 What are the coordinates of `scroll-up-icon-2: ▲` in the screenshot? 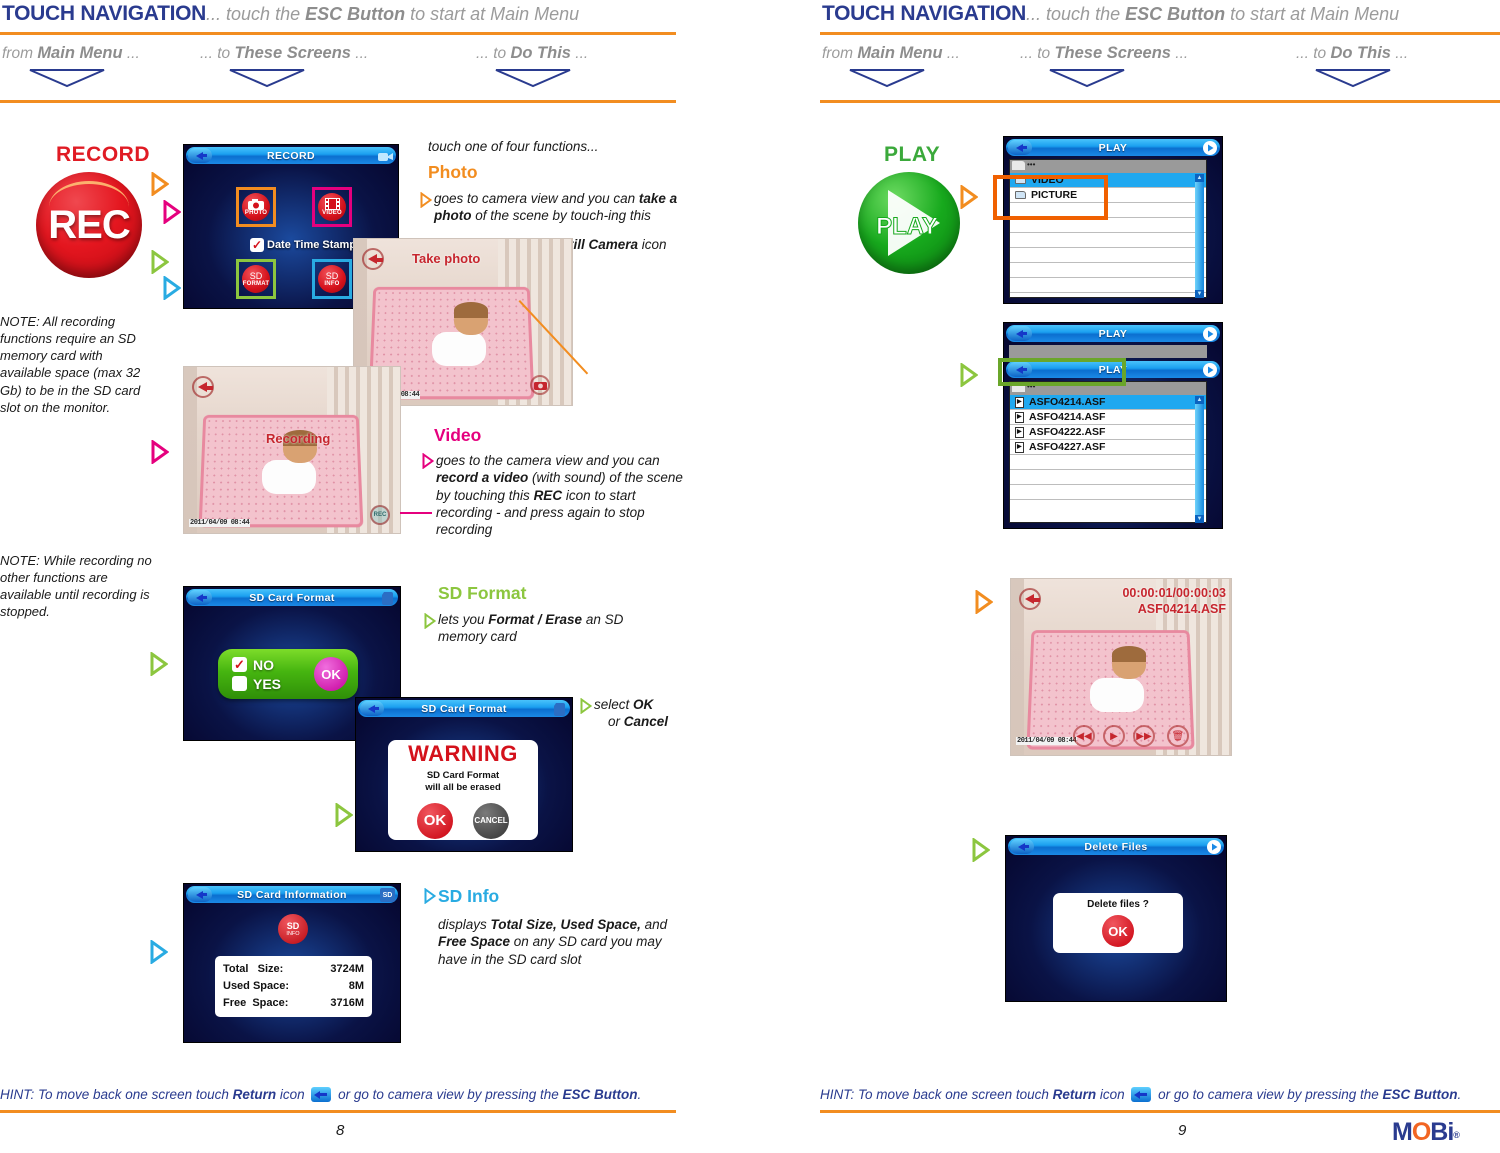 It's located at (1199, 400).